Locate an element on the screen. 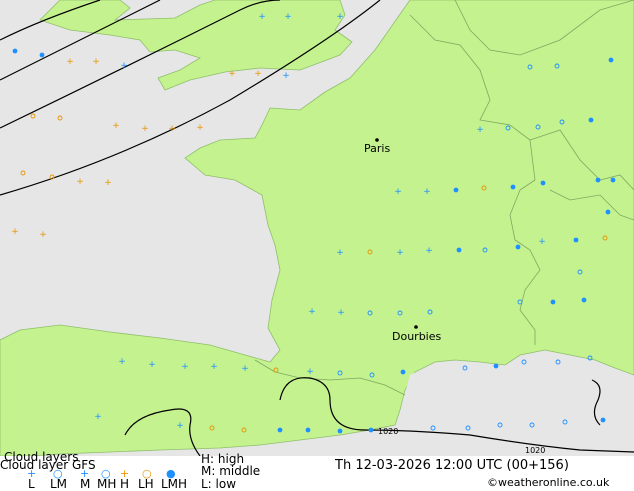 The width and height of the screenshot is (634, 491). legend-label-lmh: LMH is located at coordinates (174, 484).